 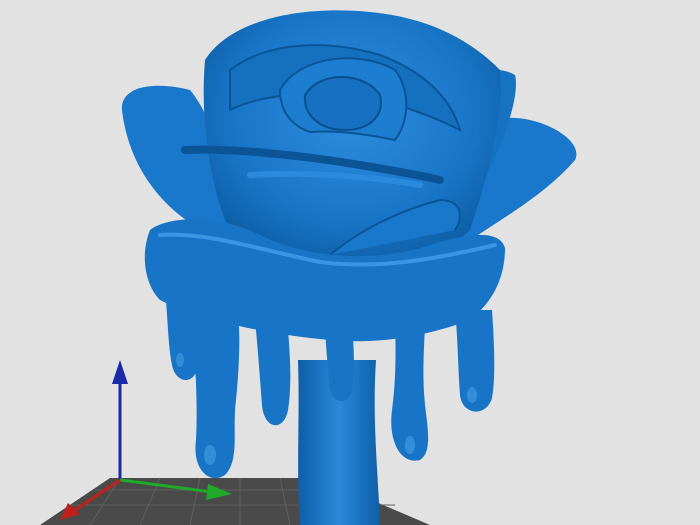 I want to click on rose-center, so click(x=342, y=104).